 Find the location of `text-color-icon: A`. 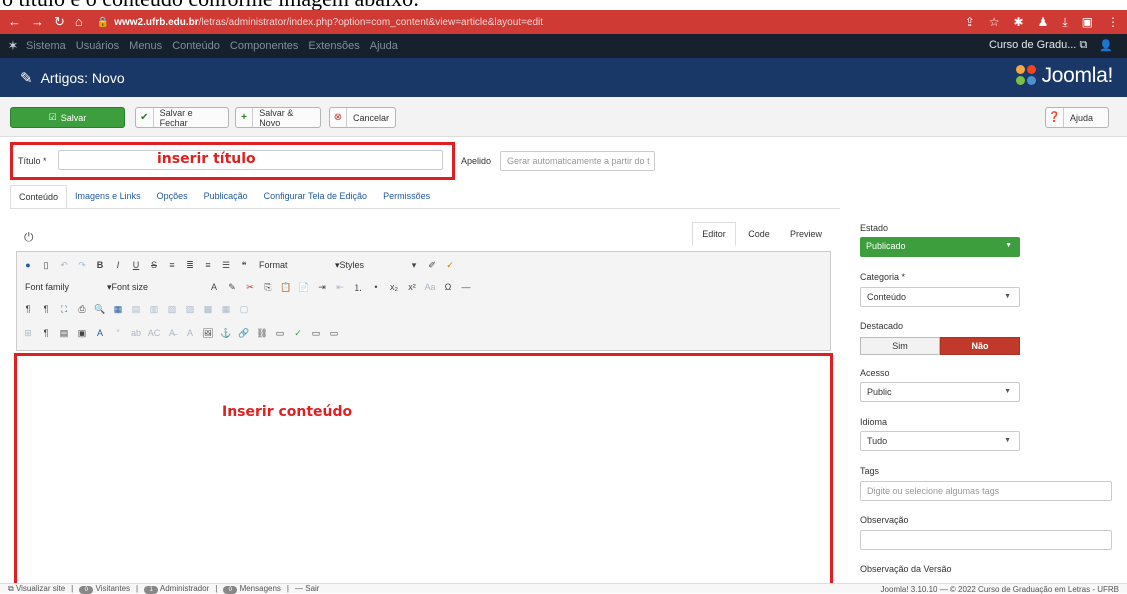

text-color-icon: A is located at coordinates (214, 287).